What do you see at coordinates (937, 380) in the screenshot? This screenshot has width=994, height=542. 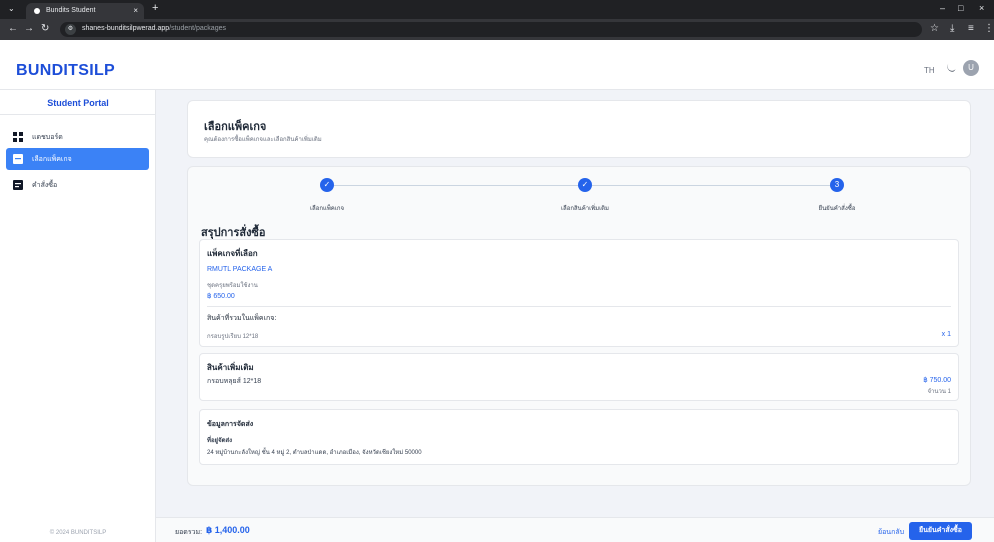 I see `extra-product-price: ฿ 750.00` at bounding box center [937, 380].